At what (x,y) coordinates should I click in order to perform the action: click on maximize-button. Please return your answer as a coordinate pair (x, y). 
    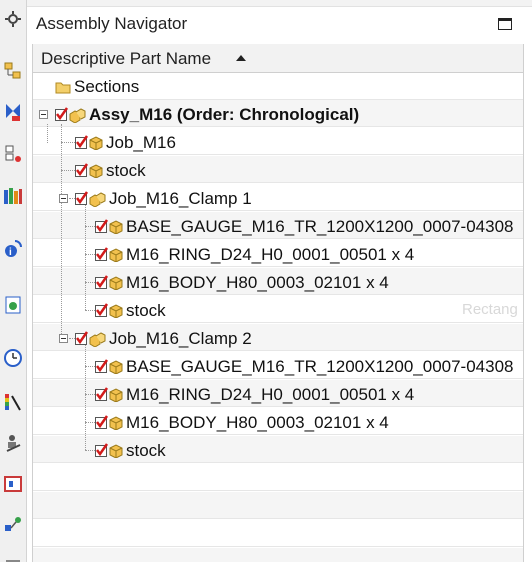
    Looking at the image, I should click on (505, 24).